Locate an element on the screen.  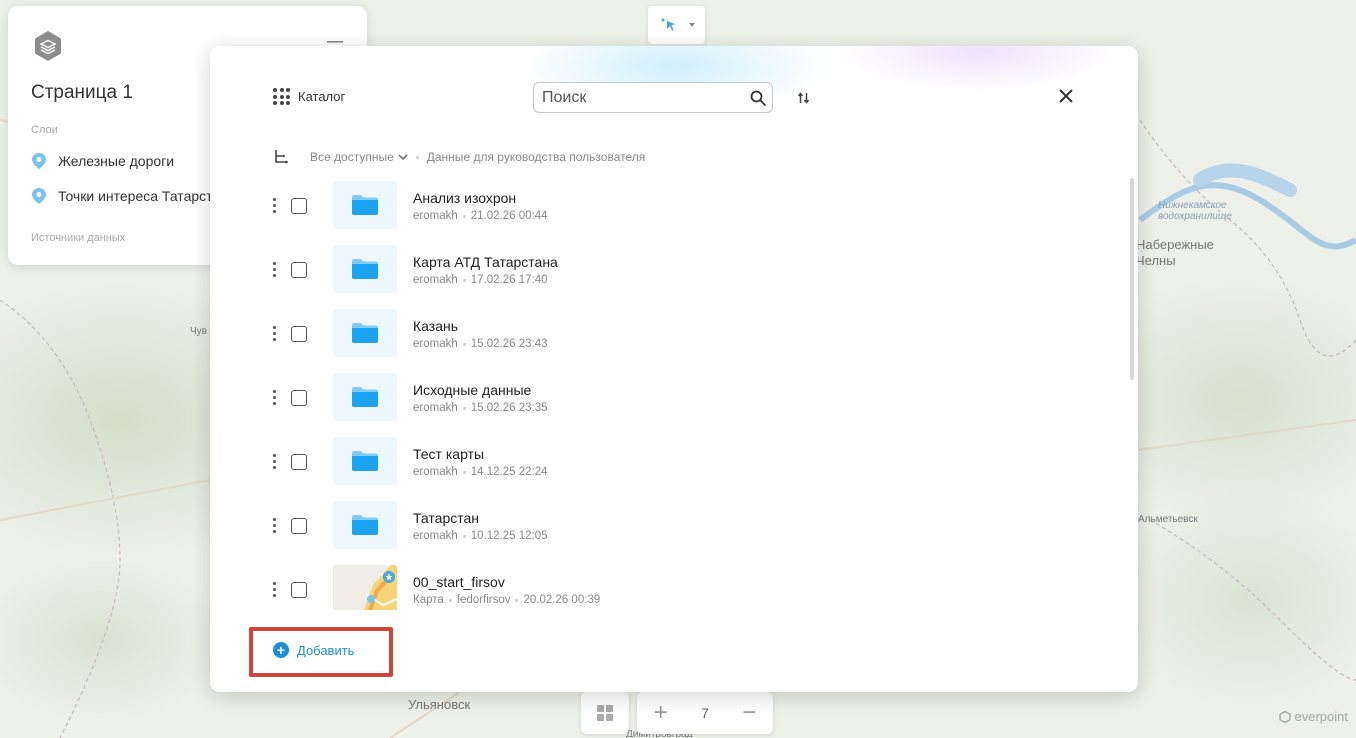
apps-grid-icon is located at coordinates (281, 96).